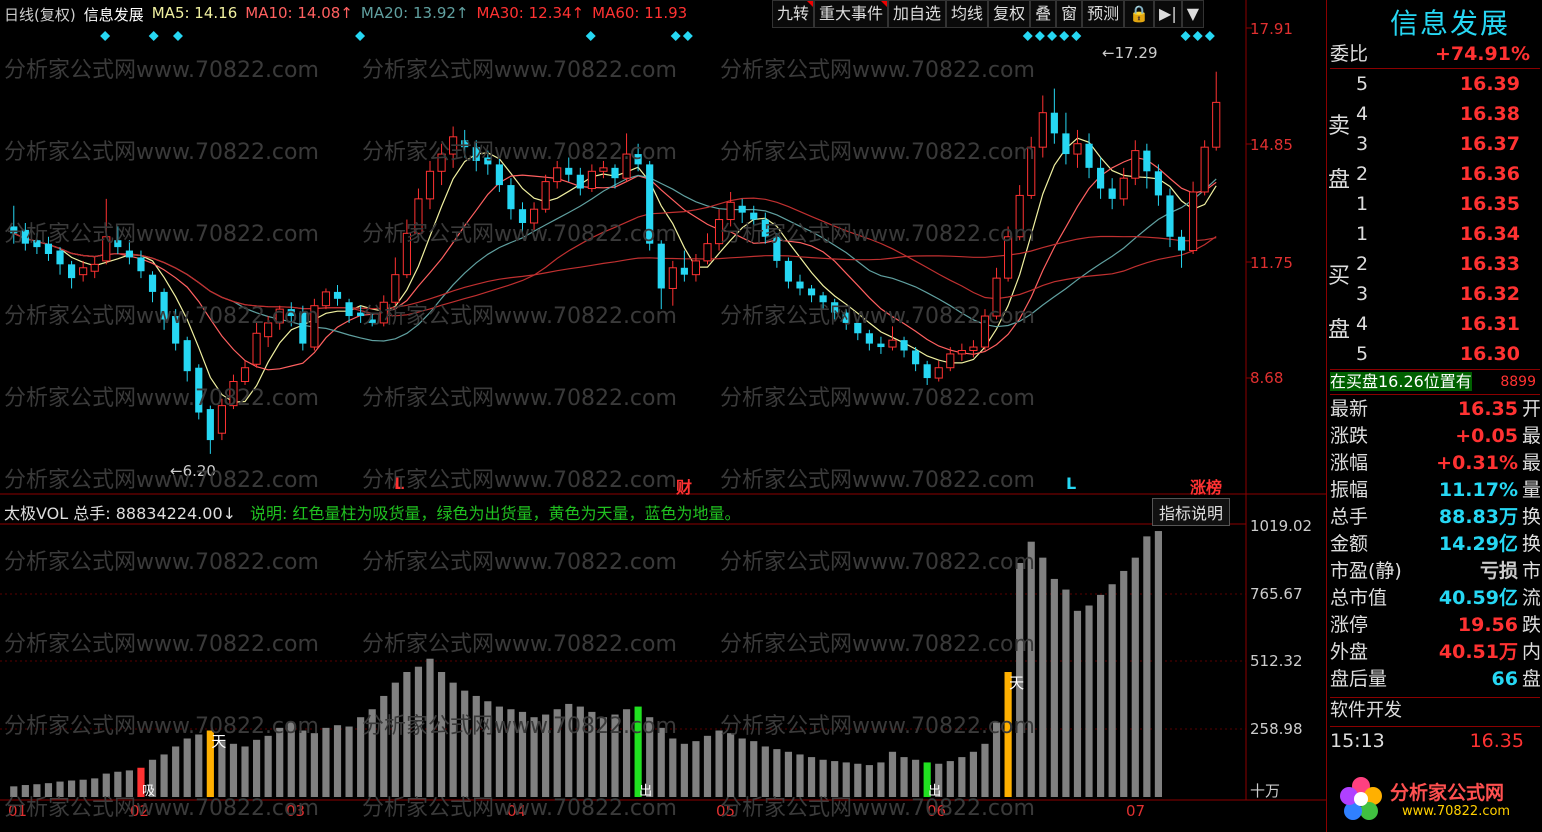  Describe the element at coordinates (1487, 409) in the screenshot. I see `stat-value: 16.35` at that location.